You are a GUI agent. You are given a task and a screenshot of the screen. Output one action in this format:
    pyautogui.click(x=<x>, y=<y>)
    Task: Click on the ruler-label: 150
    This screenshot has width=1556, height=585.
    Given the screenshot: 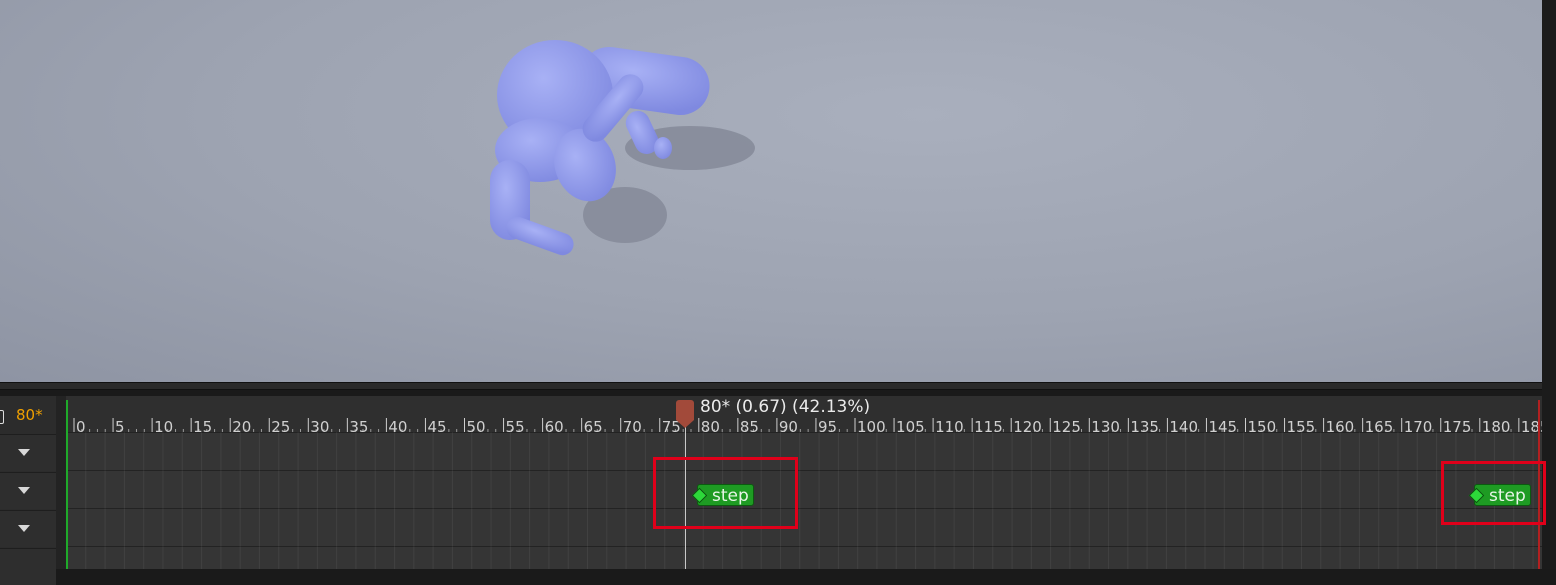 What is the action you would take?
    pyautogui.click(x=1262, y=425)
    